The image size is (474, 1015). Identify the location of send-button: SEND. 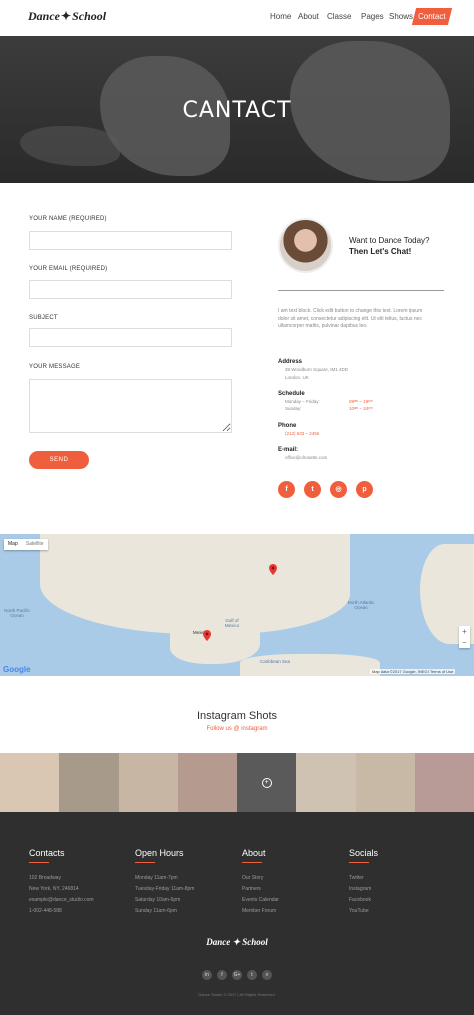
(59, 460).